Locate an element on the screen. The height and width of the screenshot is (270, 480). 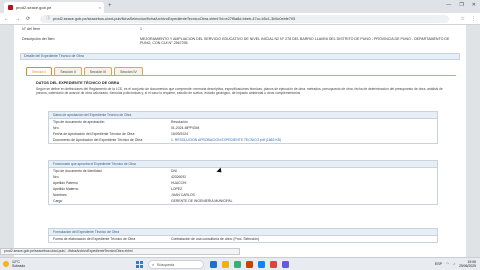
browser-tab-bar: prod2.seace.gob.pe × + — ❐ ✕ is located at coordinates (240, 6).